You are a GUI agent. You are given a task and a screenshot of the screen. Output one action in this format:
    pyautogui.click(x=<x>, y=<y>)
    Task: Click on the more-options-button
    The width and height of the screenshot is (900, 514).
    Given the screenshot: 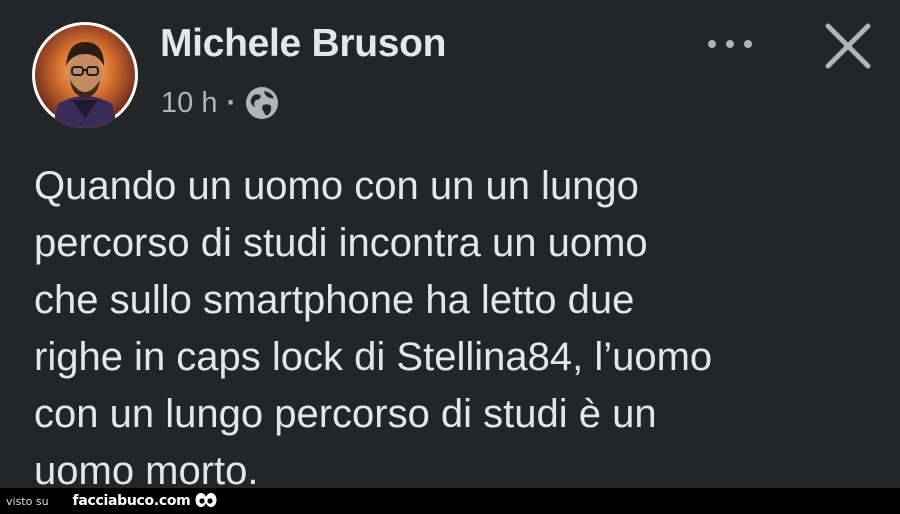 What is the action you would take?
    pyautogui.click(x=730, y=44)
    